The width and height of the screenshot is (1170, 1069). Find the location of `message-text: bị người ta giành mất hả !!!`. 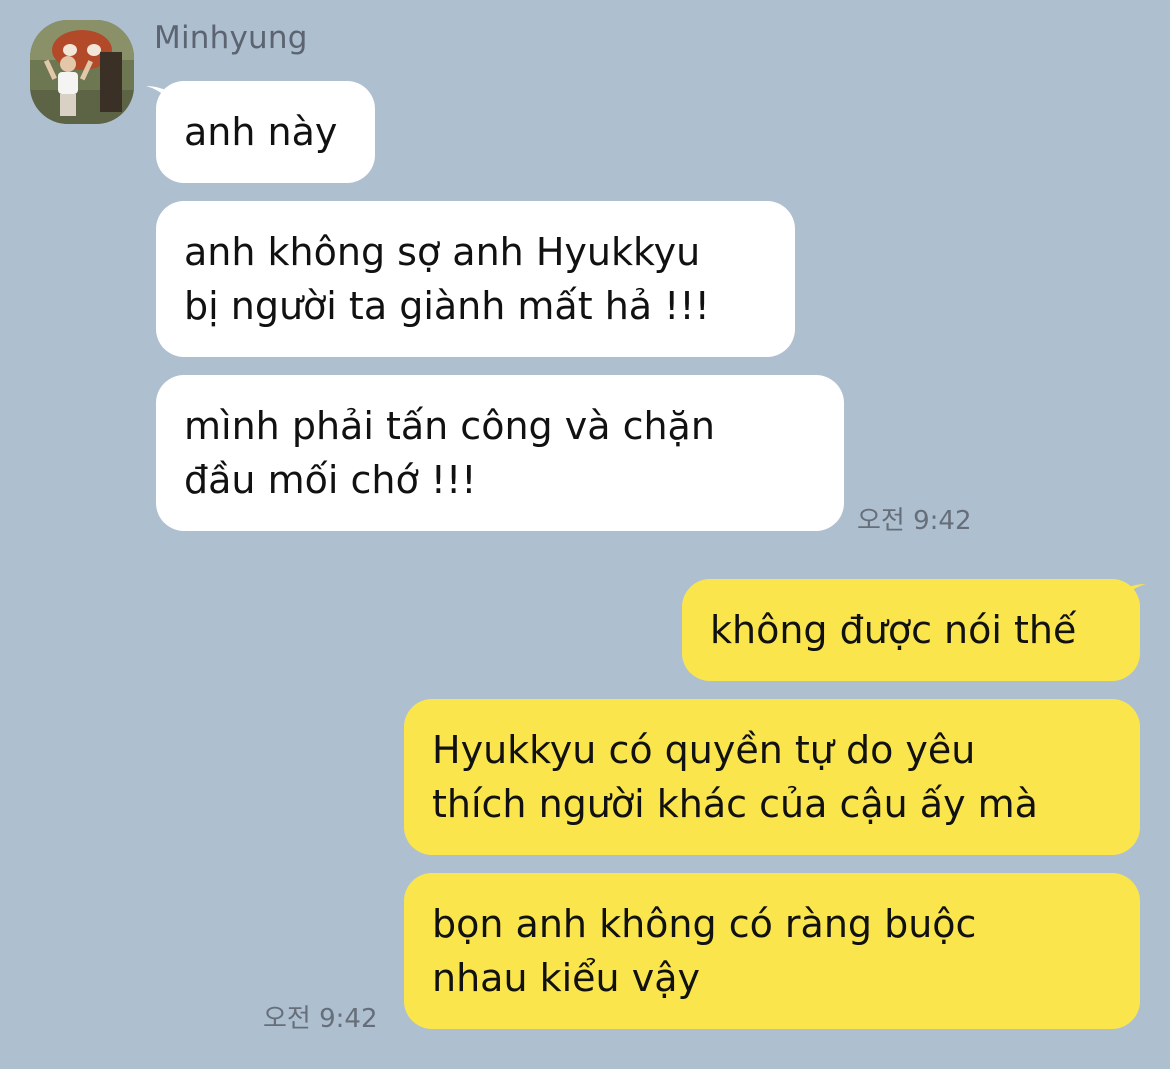

message-text: bị người ta giành mất hả !!! is located at coordinates (447, 306).